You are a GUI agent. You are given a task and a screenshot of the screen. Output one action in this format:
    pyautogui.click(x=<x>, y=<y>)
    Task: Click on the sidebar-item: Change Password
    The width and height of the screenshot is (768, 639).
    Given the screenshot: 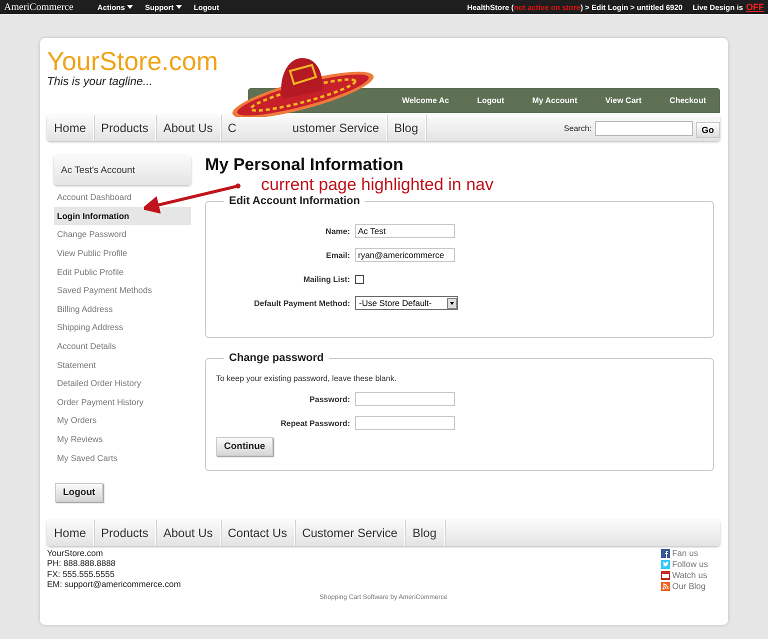 What is the action you would take?
    pyautogui.click(x=122, y=234)
    